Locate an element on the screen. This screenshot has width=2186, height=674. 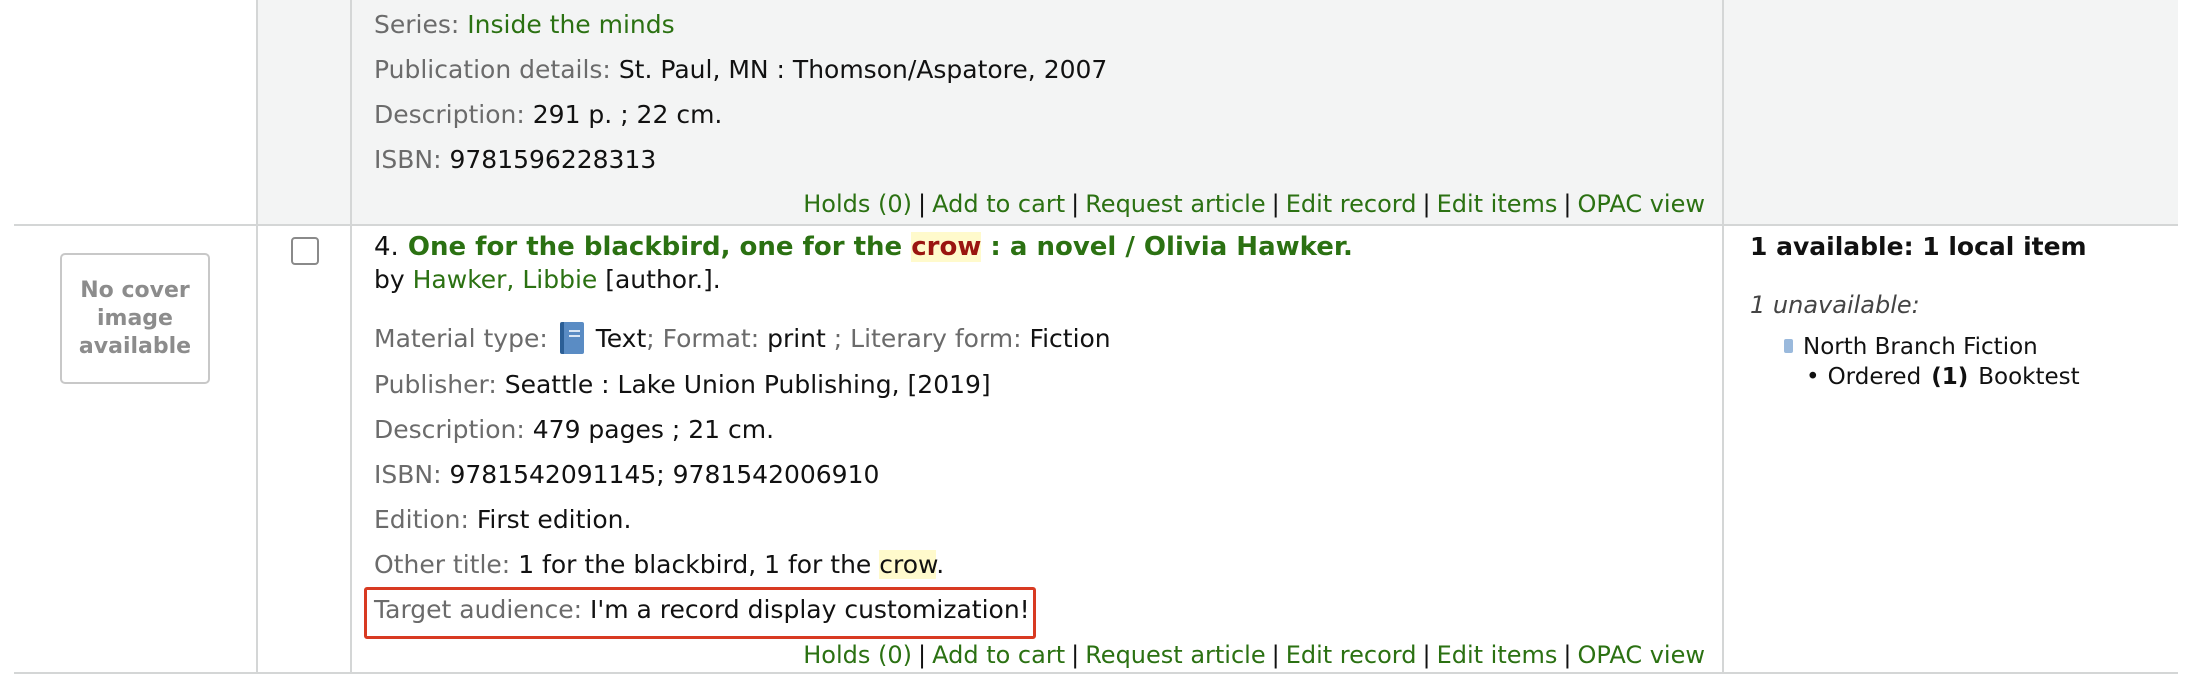
book-icon is located at coordinates (571, 338).